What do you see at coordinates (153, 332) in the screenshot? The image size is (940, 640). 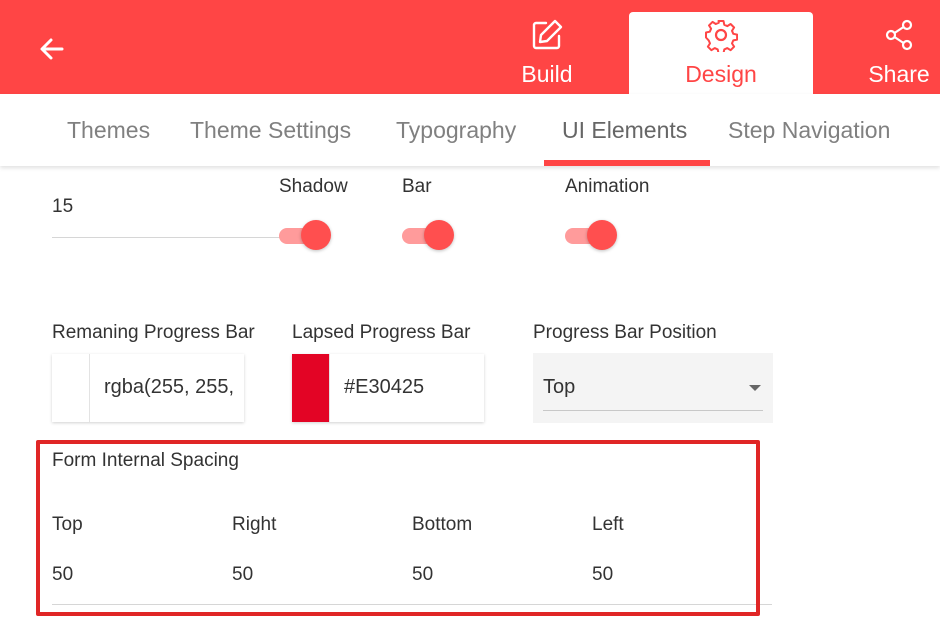 I see `remaining-progress-bar-label: Remaning Progress Bar` at bounding box center [153, 332].